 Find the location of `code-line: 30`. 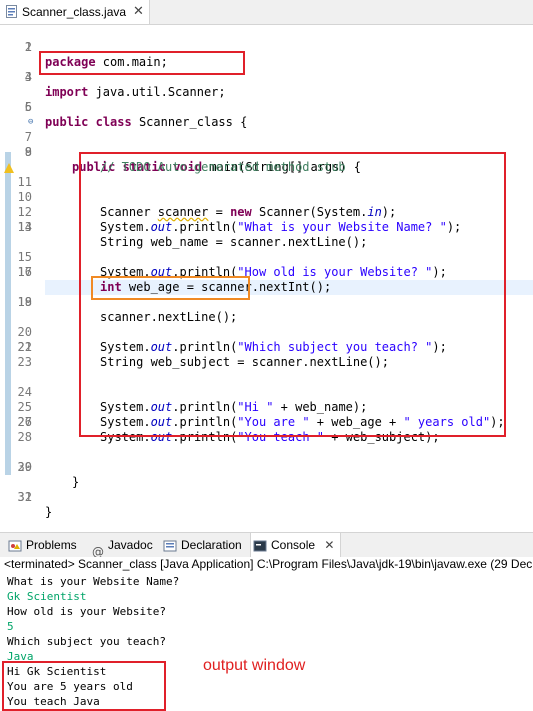

code-line: 30 is located at coordinates (266, 467).